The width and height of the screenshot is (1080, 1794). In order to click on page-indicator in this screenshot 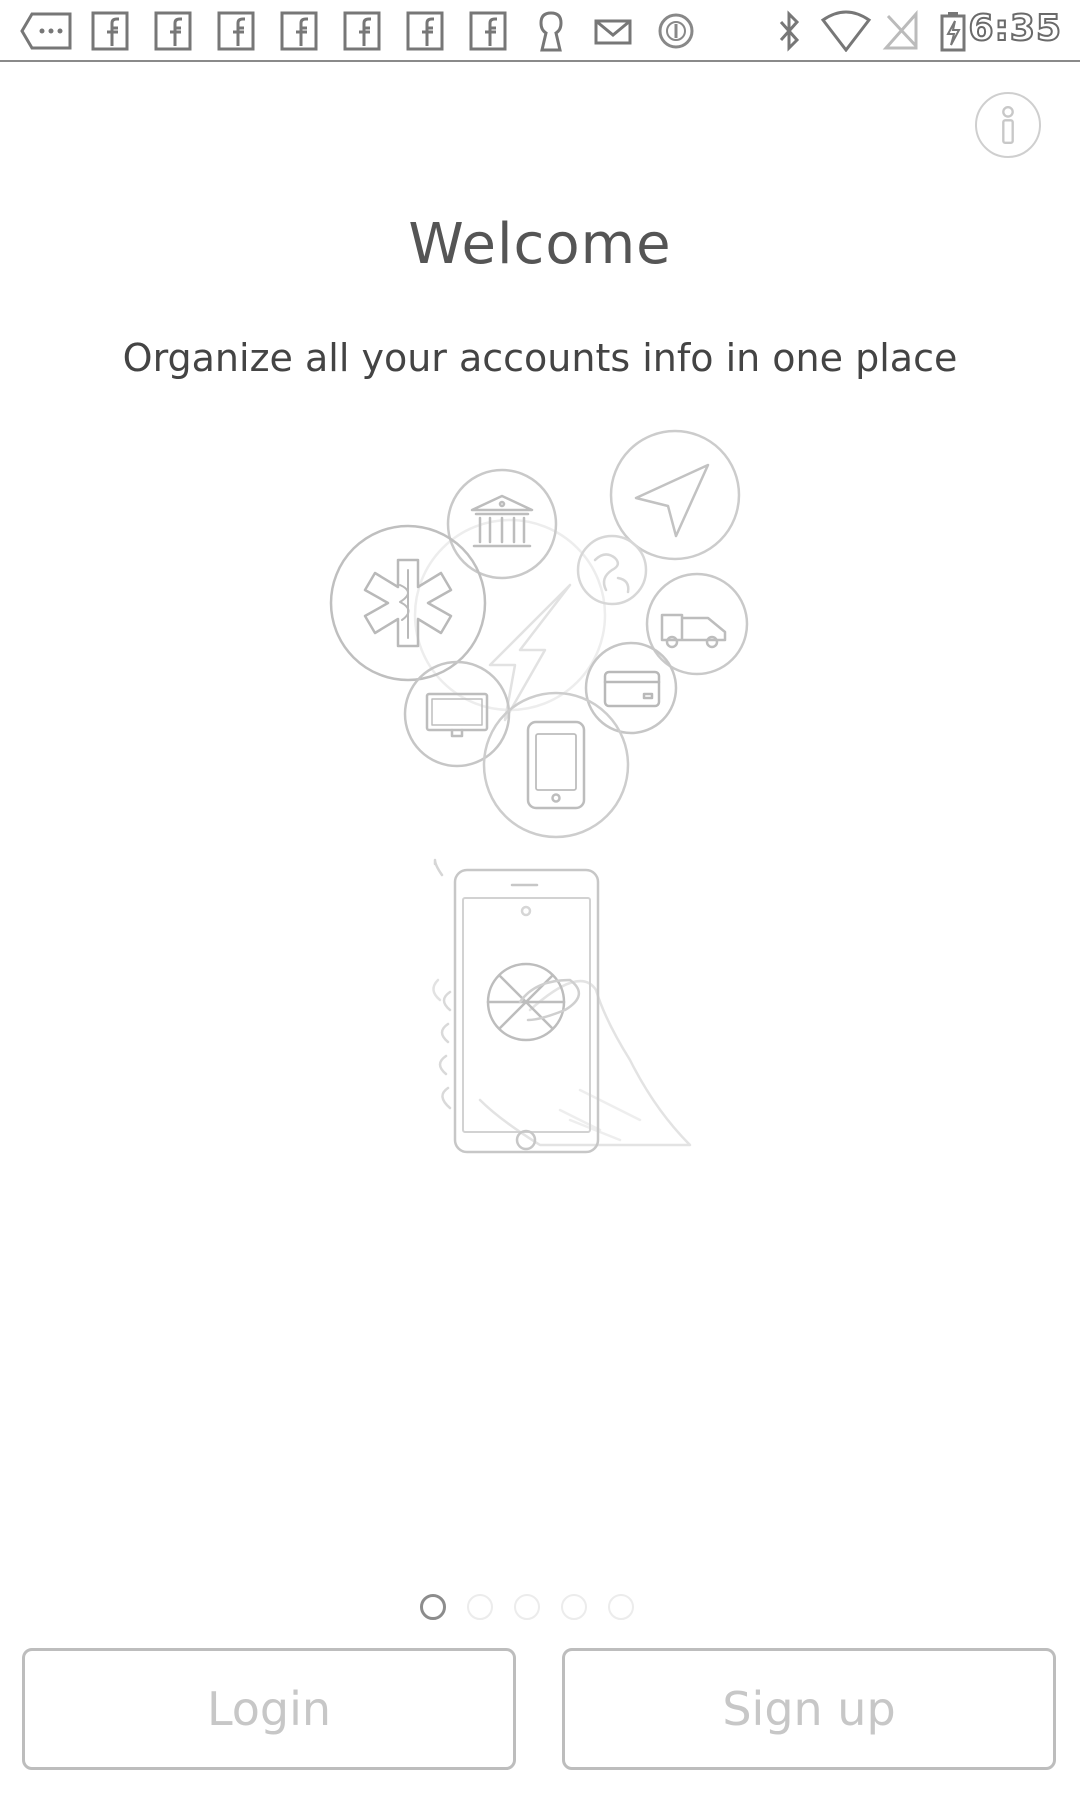, I will do `click(540, 1610)`.